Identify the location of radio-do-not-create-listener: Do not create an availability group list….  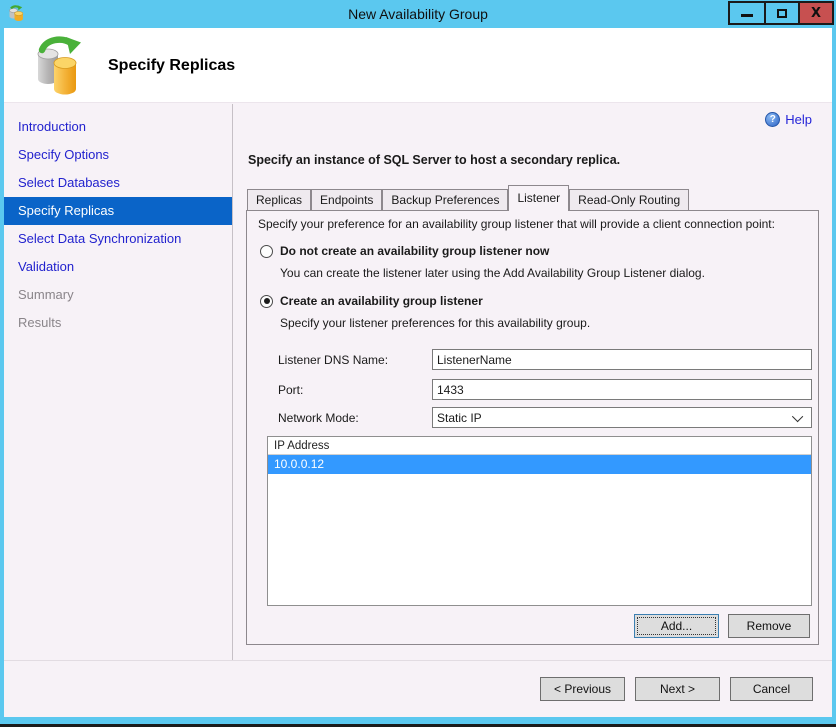
(404, 251).